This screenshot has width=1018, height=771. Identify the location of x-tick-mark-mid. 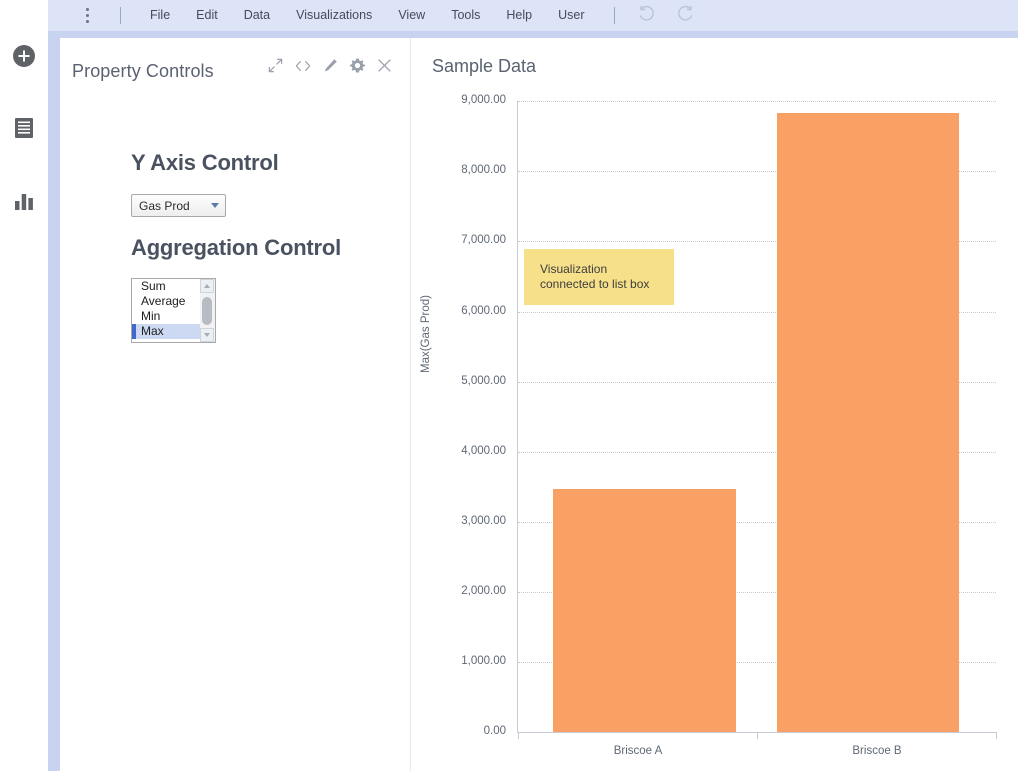
(757, 735).